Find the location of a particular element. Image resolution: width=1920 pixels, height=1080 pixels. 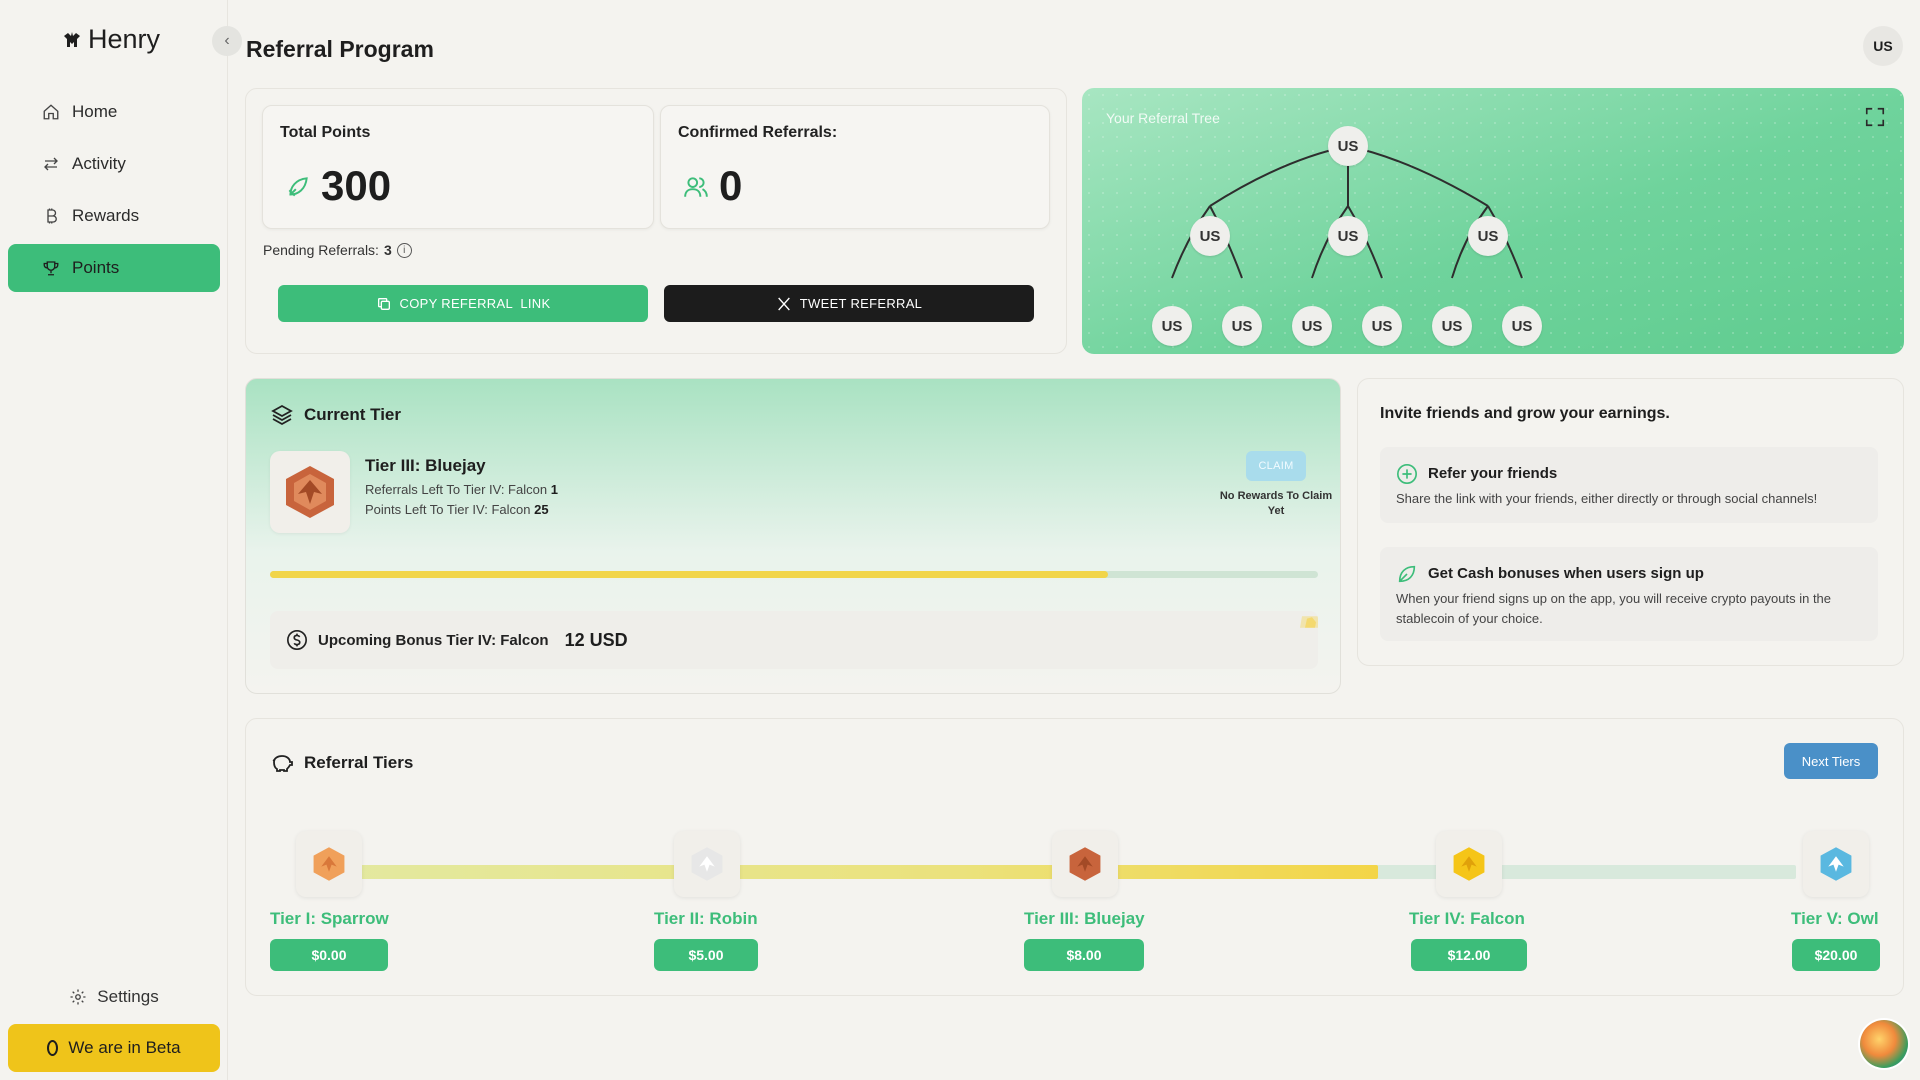

layers-icon is located at coordinates (282, 415).